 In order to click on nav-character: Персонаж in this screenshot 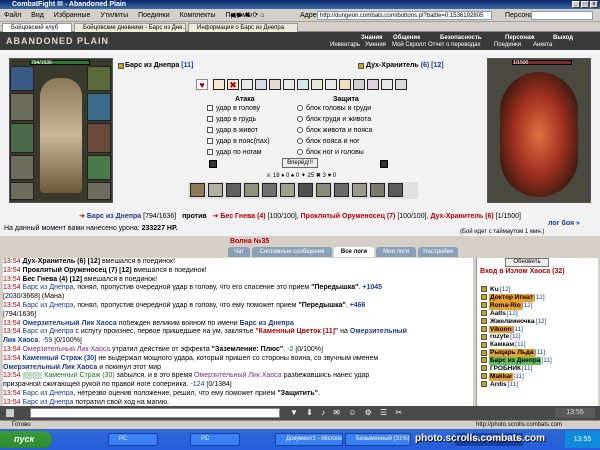, I will do `click(520, 38)`.